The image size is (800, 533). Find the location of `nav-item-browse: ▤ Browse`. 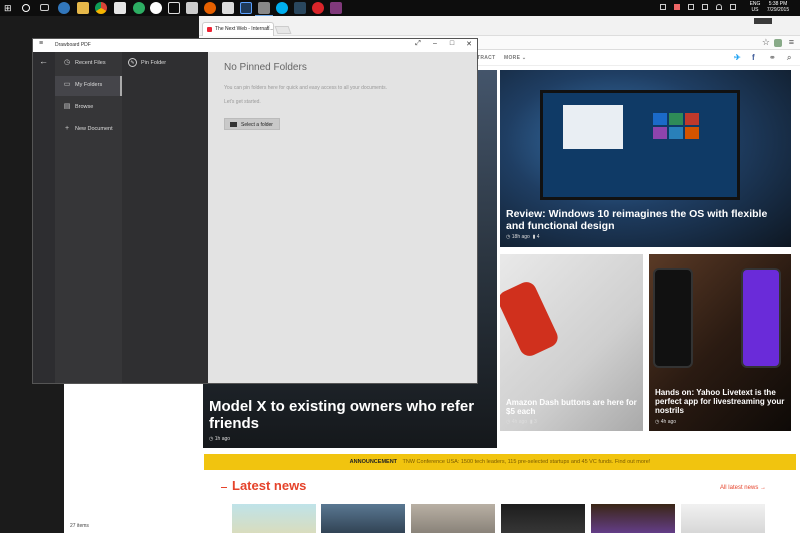

nav-item-browse: ▤ Browse is located at coordinates (88, 108).